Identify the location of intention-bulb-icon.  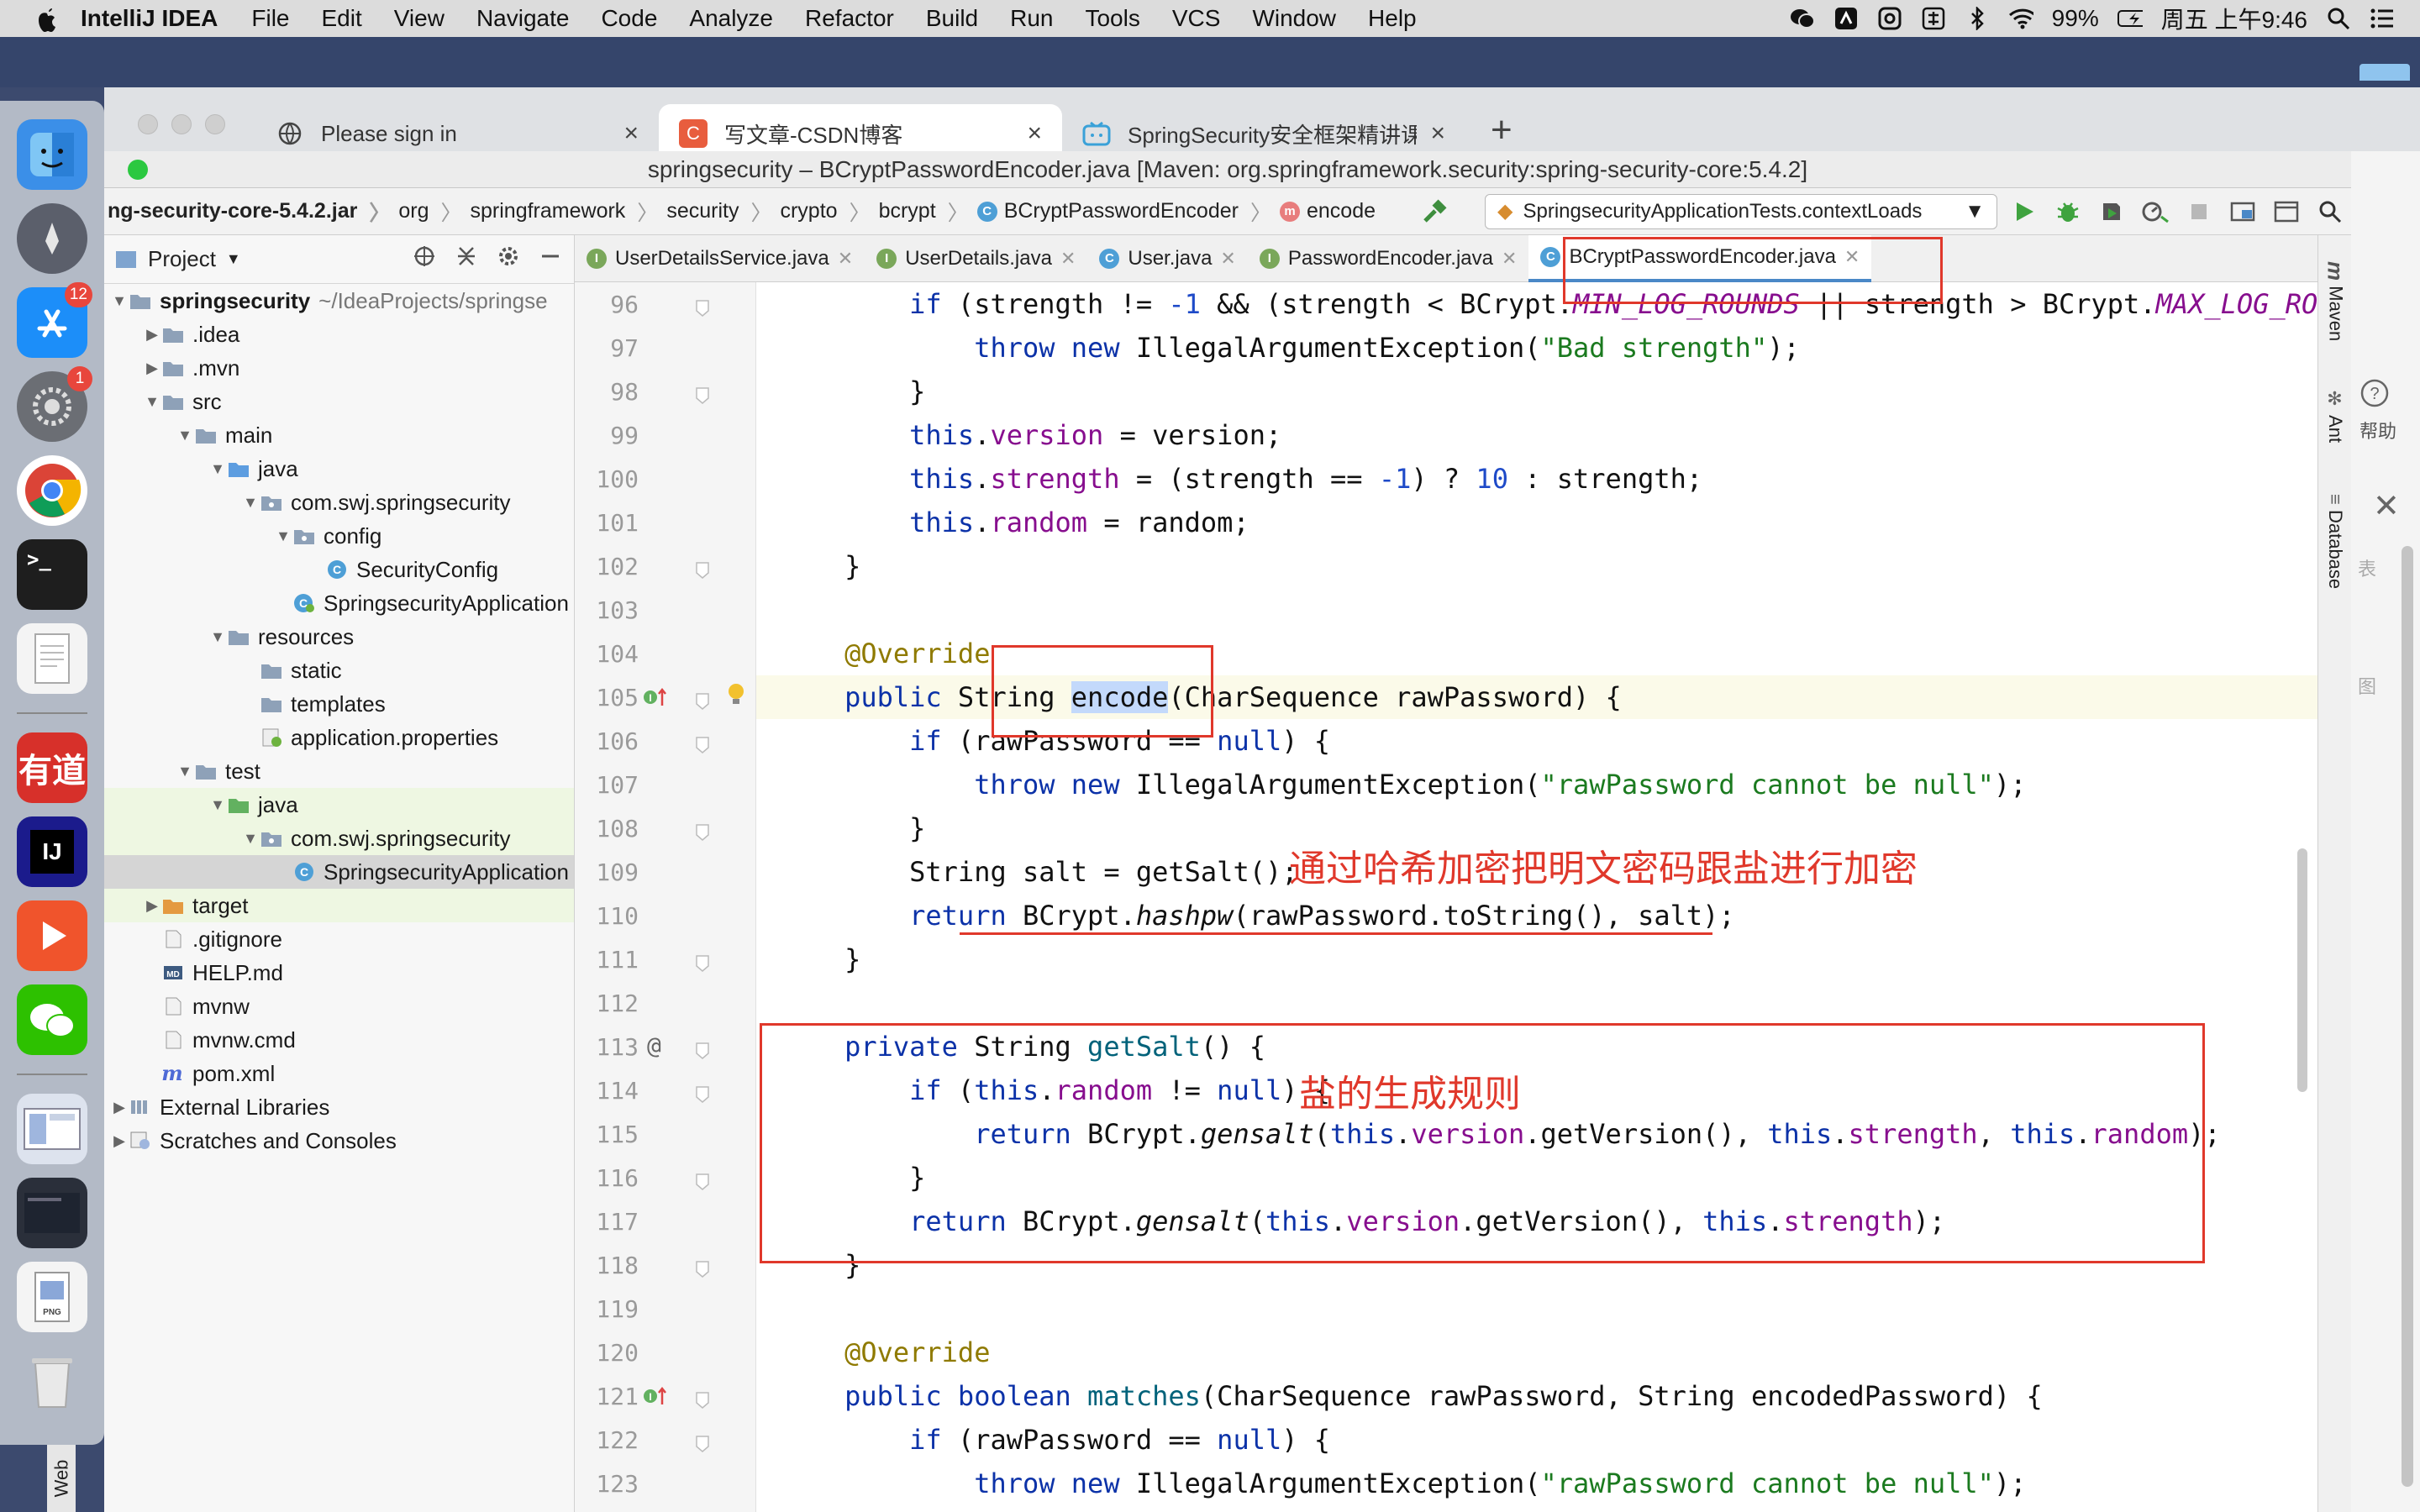
(736, 697).